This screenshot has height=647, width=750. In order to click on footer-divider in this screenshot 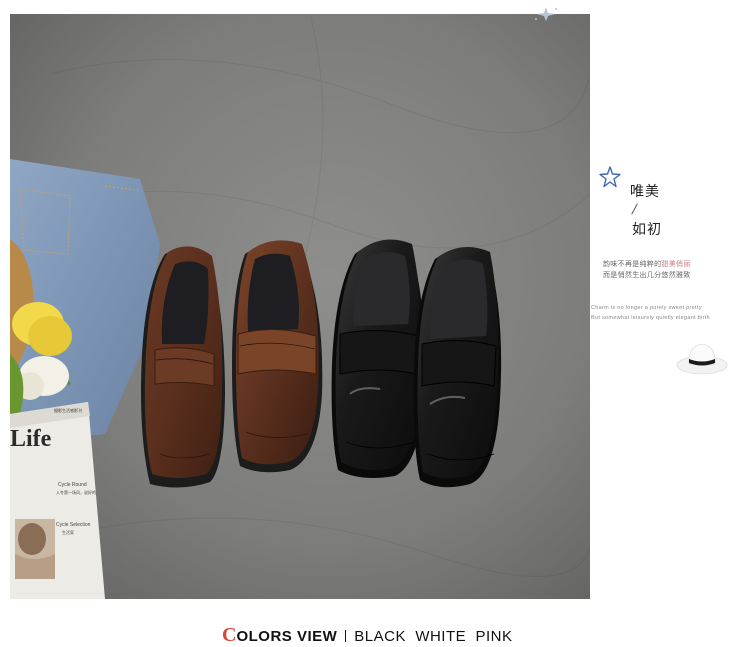, I will do `click(346, 636)`.